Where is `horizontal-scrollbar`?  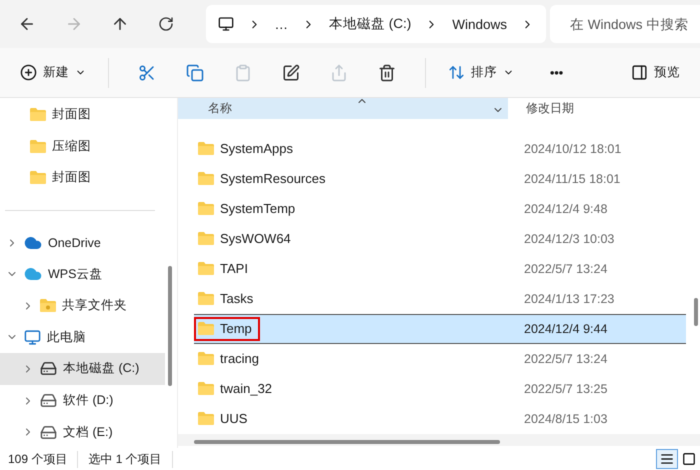
horizontal-scrollbar is located at coordinates (439, 440).